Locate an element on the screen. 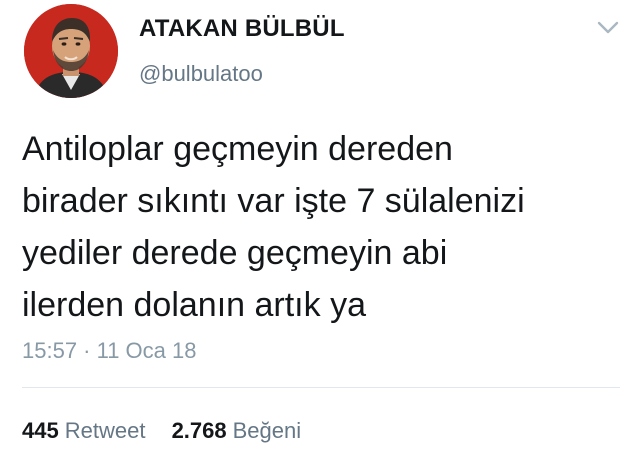 The width and height of the screenshot is (640, 458). retweet-label: Retweet is located at coordinates (105, 430).